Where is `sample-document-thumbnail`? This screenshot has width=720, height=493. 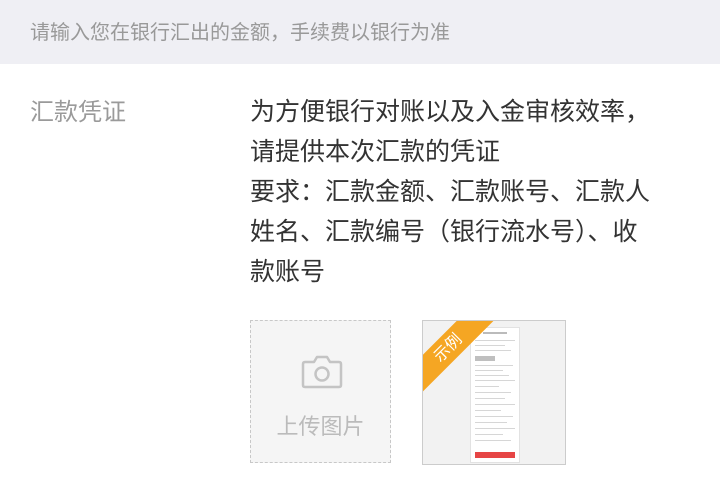
sample-document-thumbnail is located at coordinates (495, 395).